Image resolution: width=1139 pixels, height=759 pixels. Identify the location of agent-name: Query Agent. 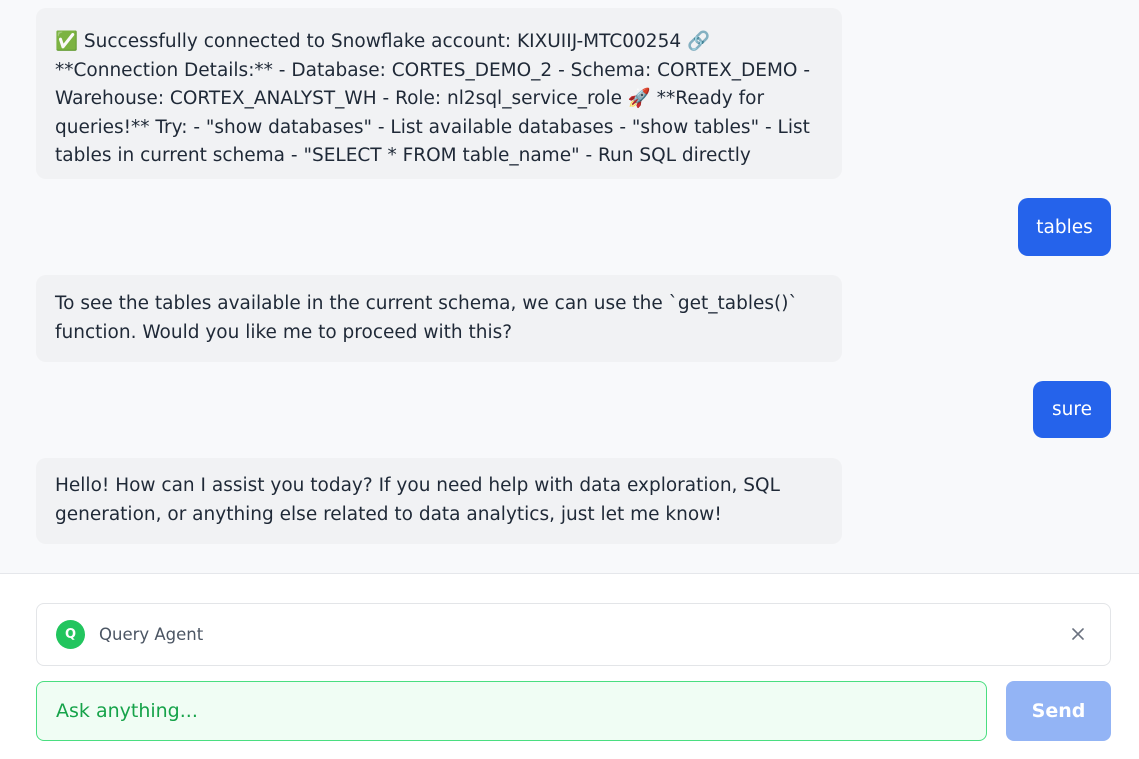
(151, 634).